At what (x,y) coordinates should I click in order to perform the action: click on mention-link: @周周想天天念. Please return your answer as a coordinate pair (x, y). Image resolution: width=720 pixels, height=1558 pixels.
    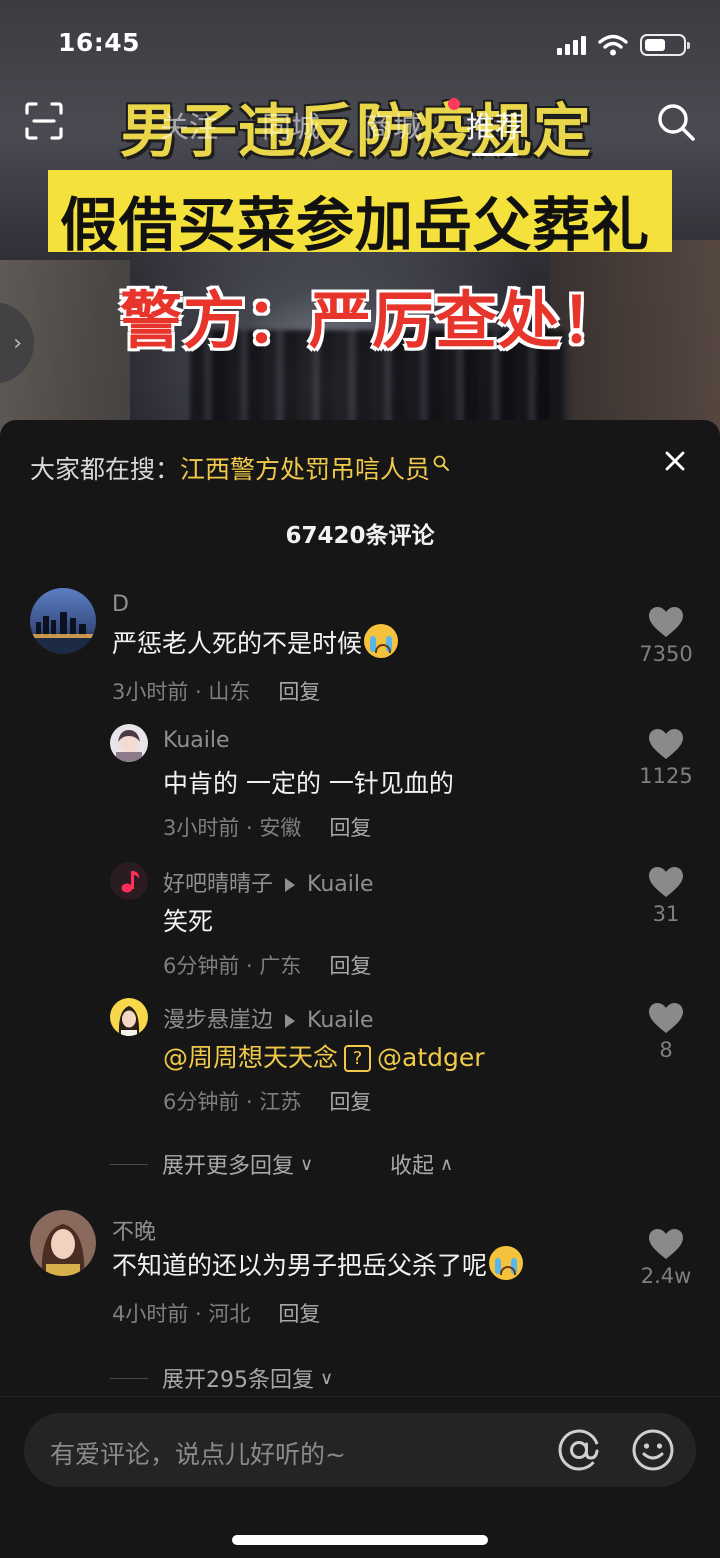
    Looking at the image, I should click on (250, 1057).